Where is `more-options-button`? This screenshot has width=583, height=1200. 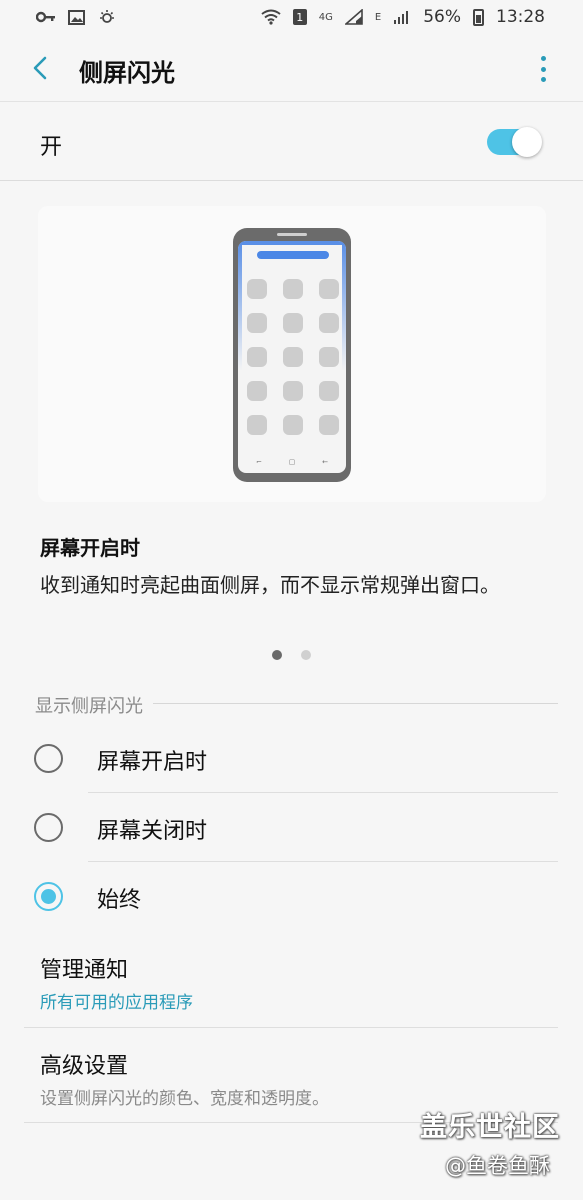
more-options-button is located at coordinates (543, 69).